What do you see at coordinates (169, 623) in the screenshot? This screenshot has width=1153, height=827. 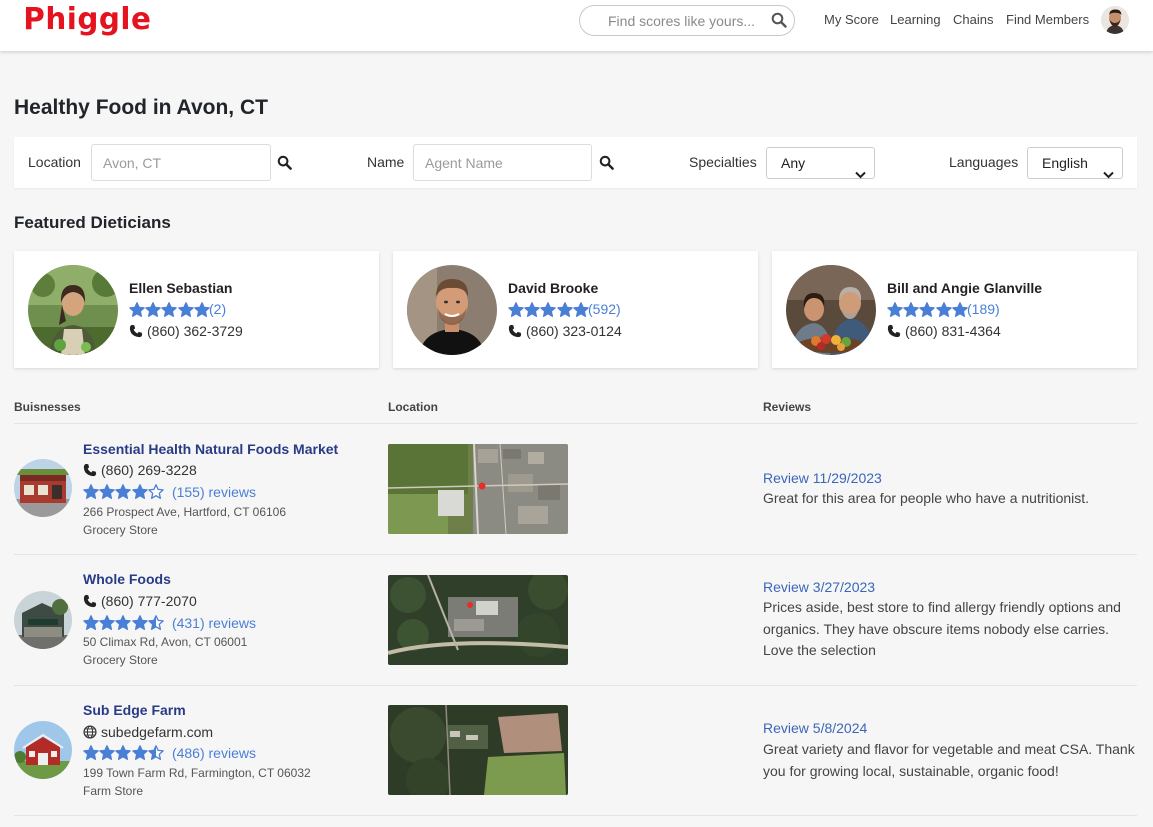 I see `business-rating: (431) reviews` at bounding box center [169, 623].